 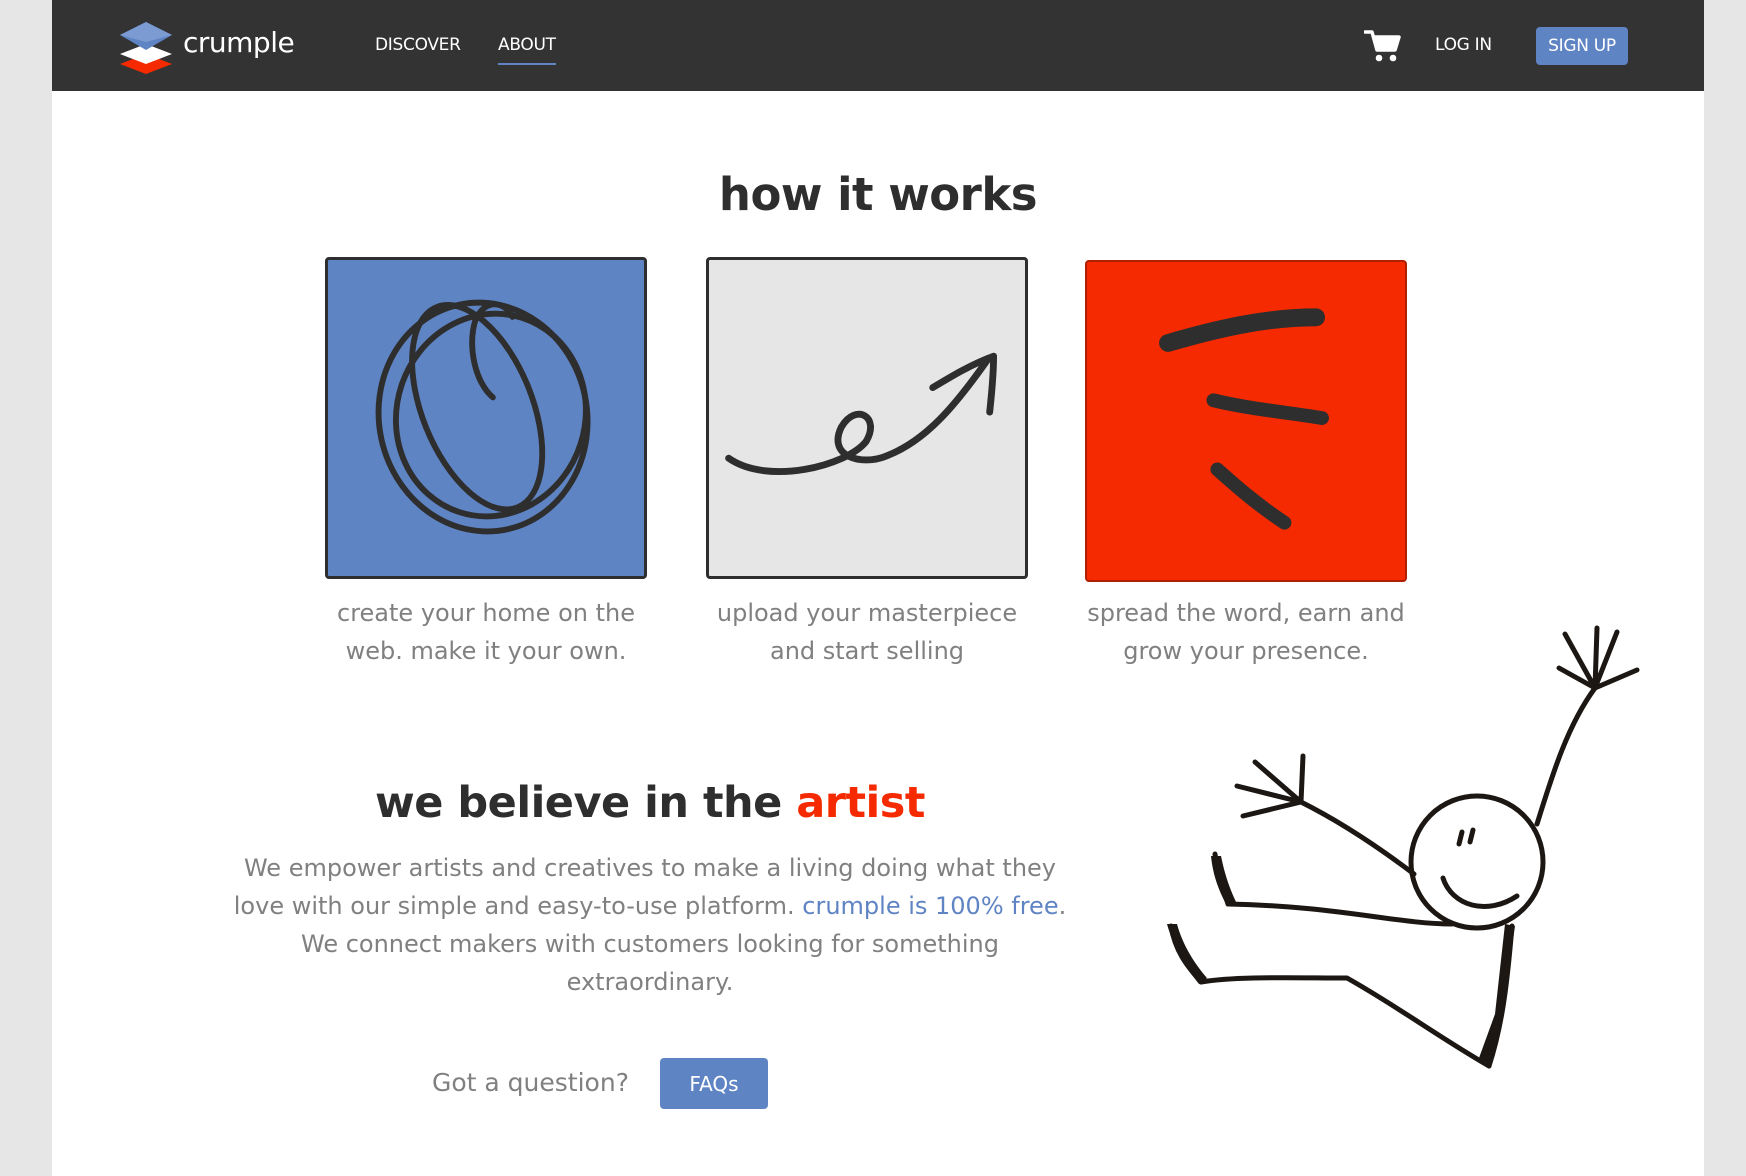 I want to click on create-step-tile, so click(x=486, y=418).